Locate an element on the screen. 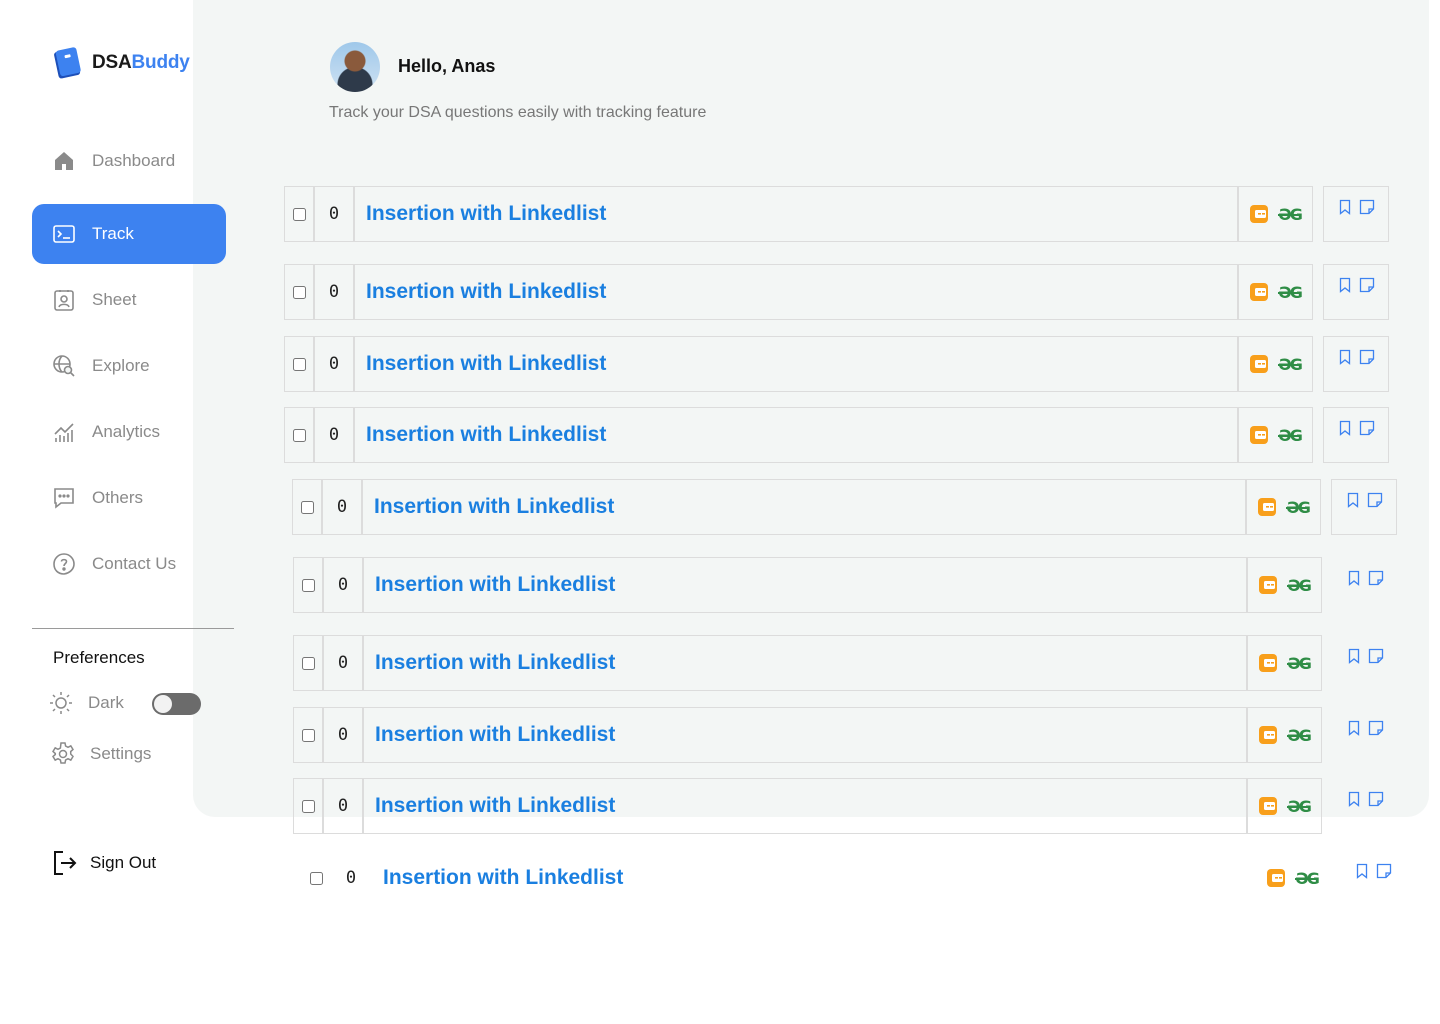 This screenshot has width=1440, height=1024. sidebar-item-others: Others is located at coordinates (129, 498).